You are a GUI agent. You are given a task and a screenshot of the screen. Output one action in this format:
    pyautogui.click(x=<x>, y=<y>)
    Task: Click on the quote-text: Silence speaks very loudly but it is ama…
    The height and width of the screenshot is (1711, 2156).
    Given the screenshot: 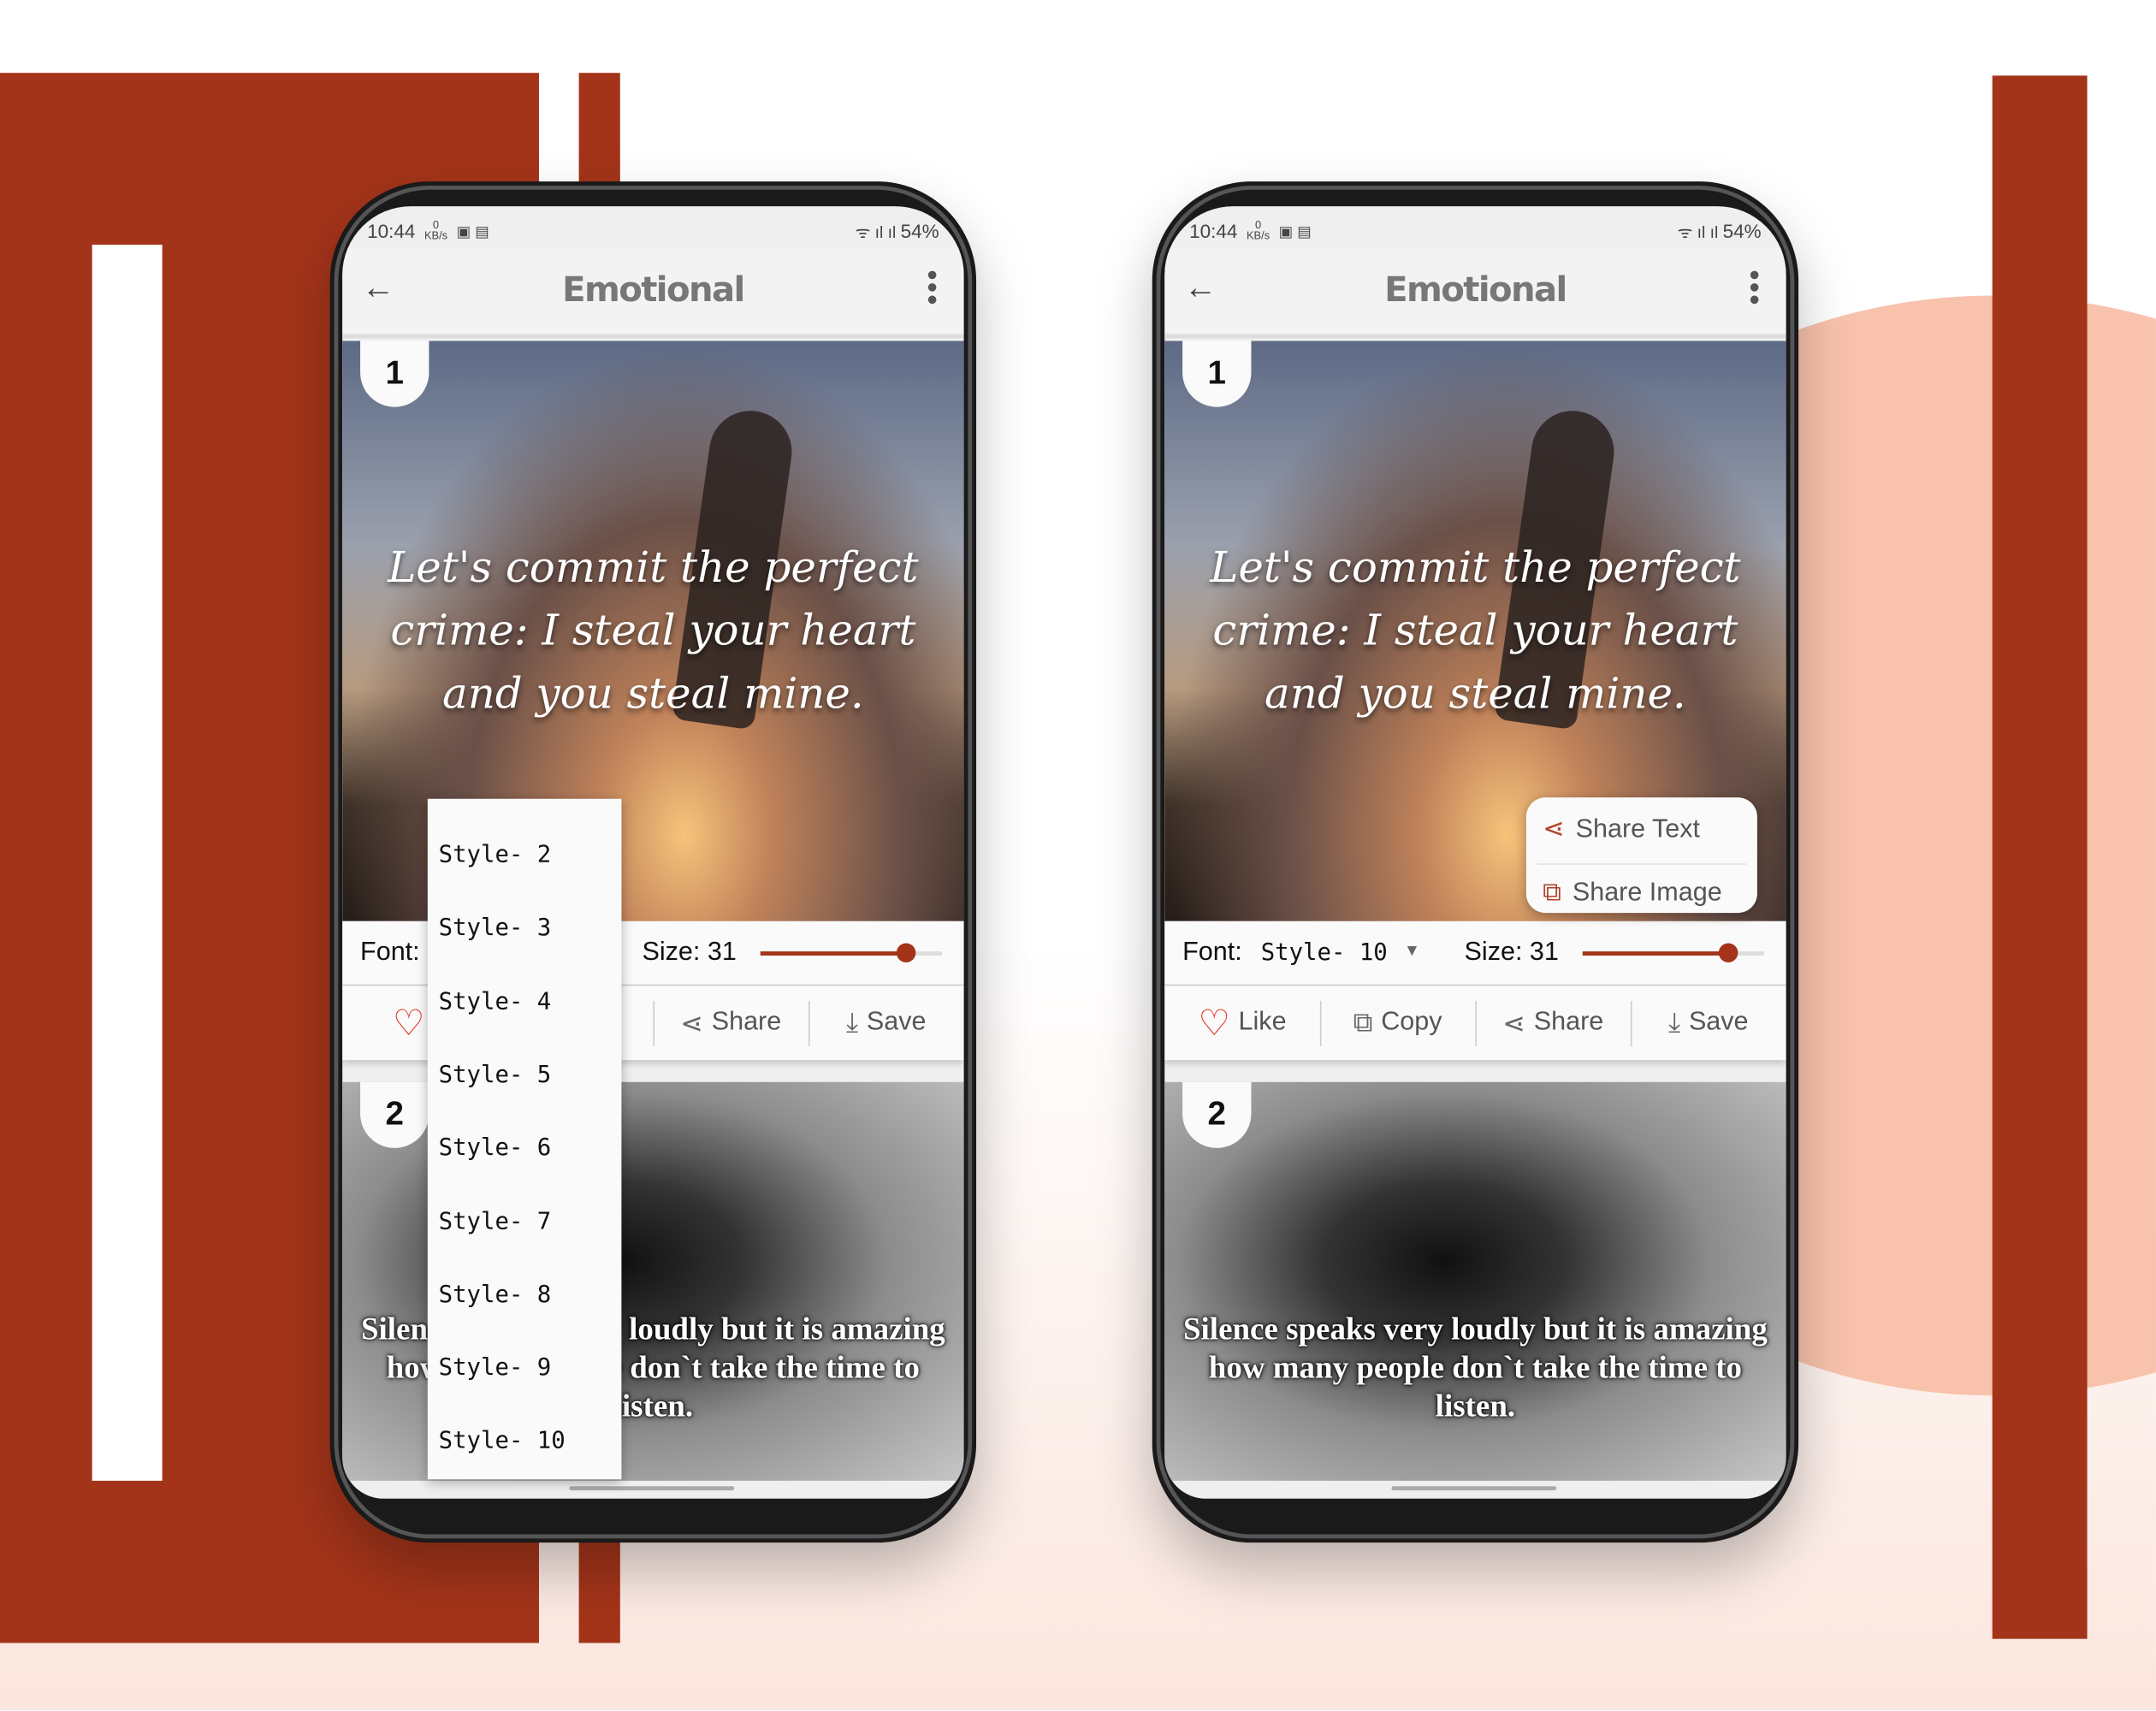 What is the action you would take?
    pyautogui.click(x=1475, y=1367)
    